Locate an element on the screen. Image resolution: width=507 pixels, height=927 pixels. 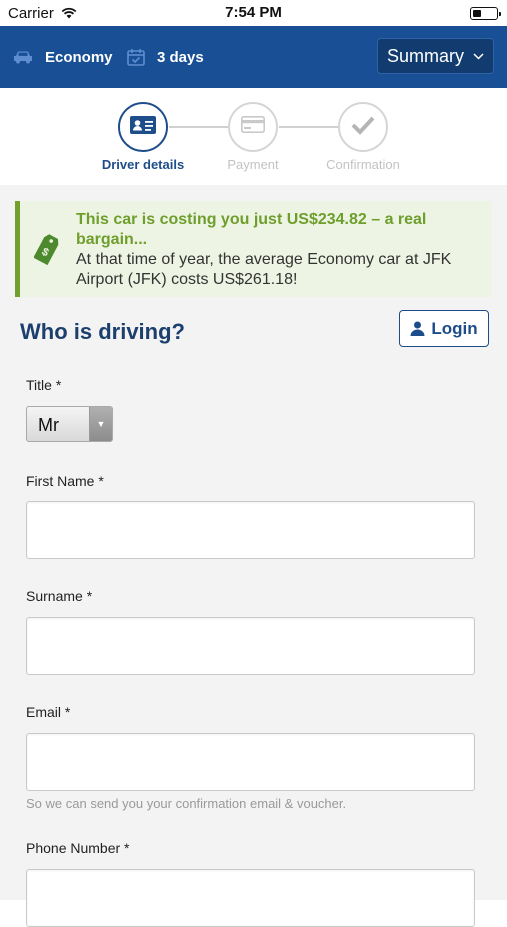
price-tag-icon: $ is located at coordinates (46, 251).